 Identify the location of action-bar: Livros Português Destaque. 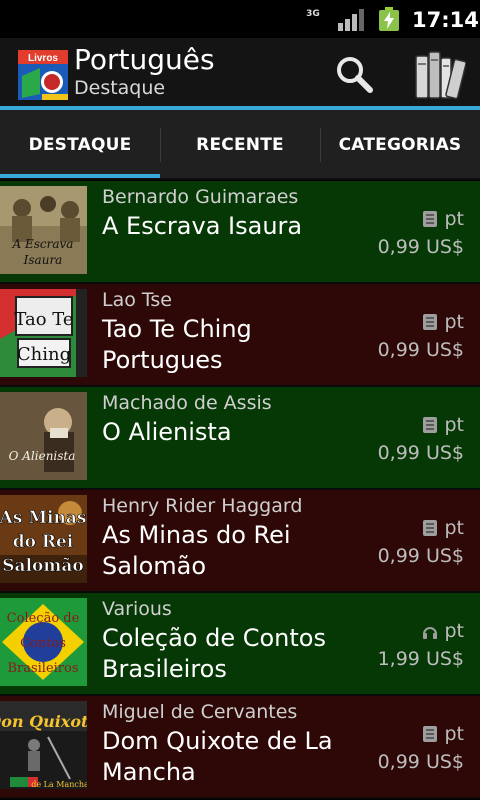
(240, 73).